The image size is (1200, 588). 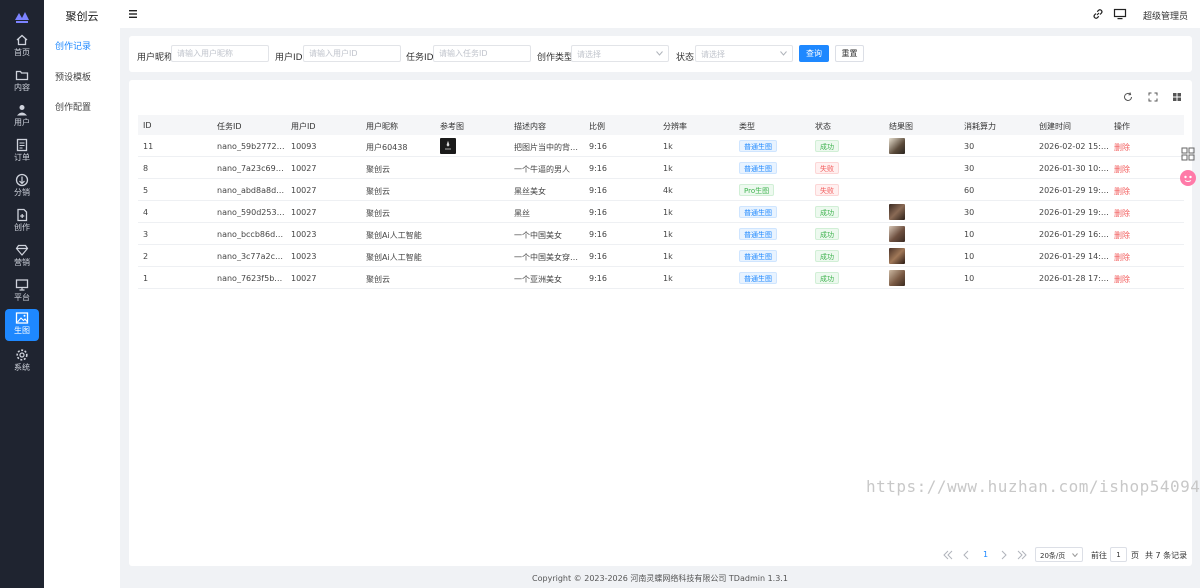 I want to click on cell-description: 一个亚洲美女, so click(x=538, y=279).